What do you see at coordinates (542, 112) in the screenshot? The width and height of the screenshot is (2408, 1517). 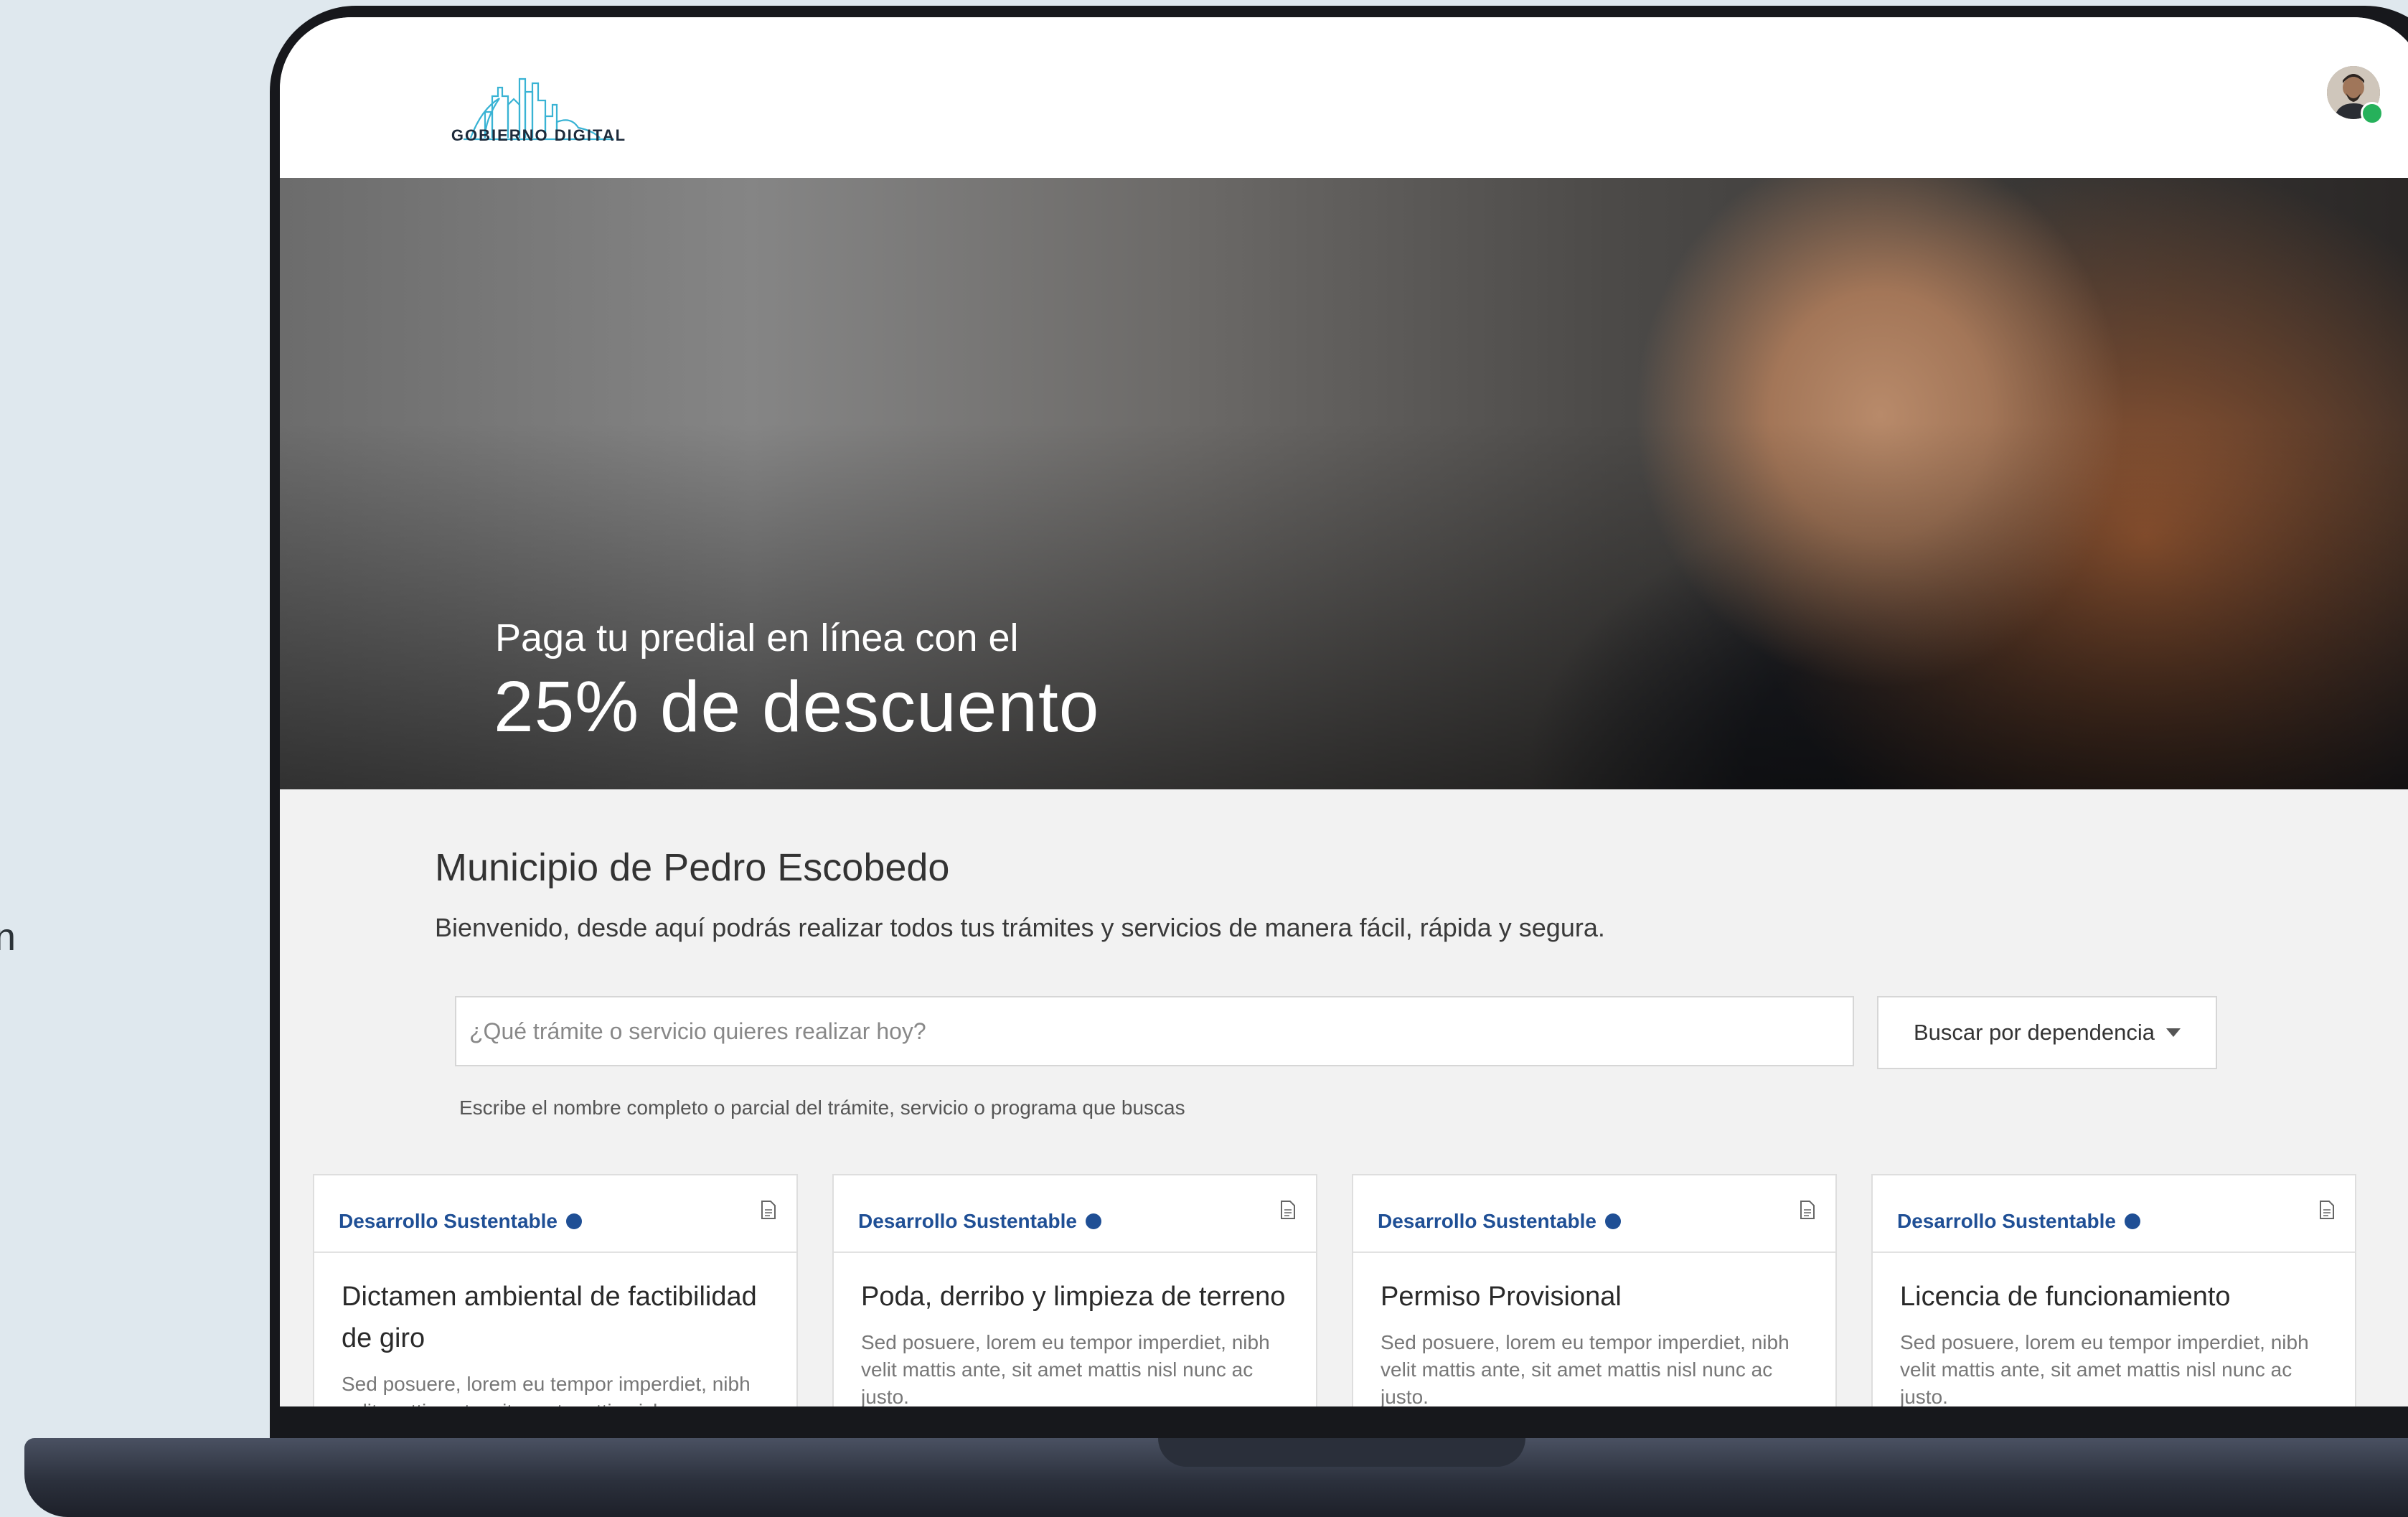 I see `city-skyline-icon` at bounding box center [542, 112].